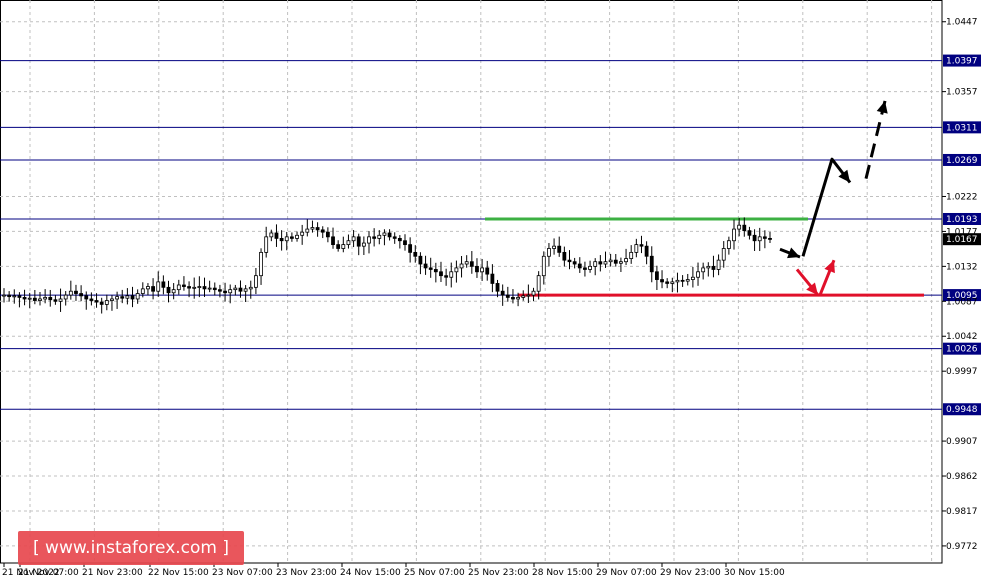 The height and width of the screenshot is (581, 984). Describe the element at coordinates (962, 62) in the screenshot. I see `level-label: 1.0397` at that location.